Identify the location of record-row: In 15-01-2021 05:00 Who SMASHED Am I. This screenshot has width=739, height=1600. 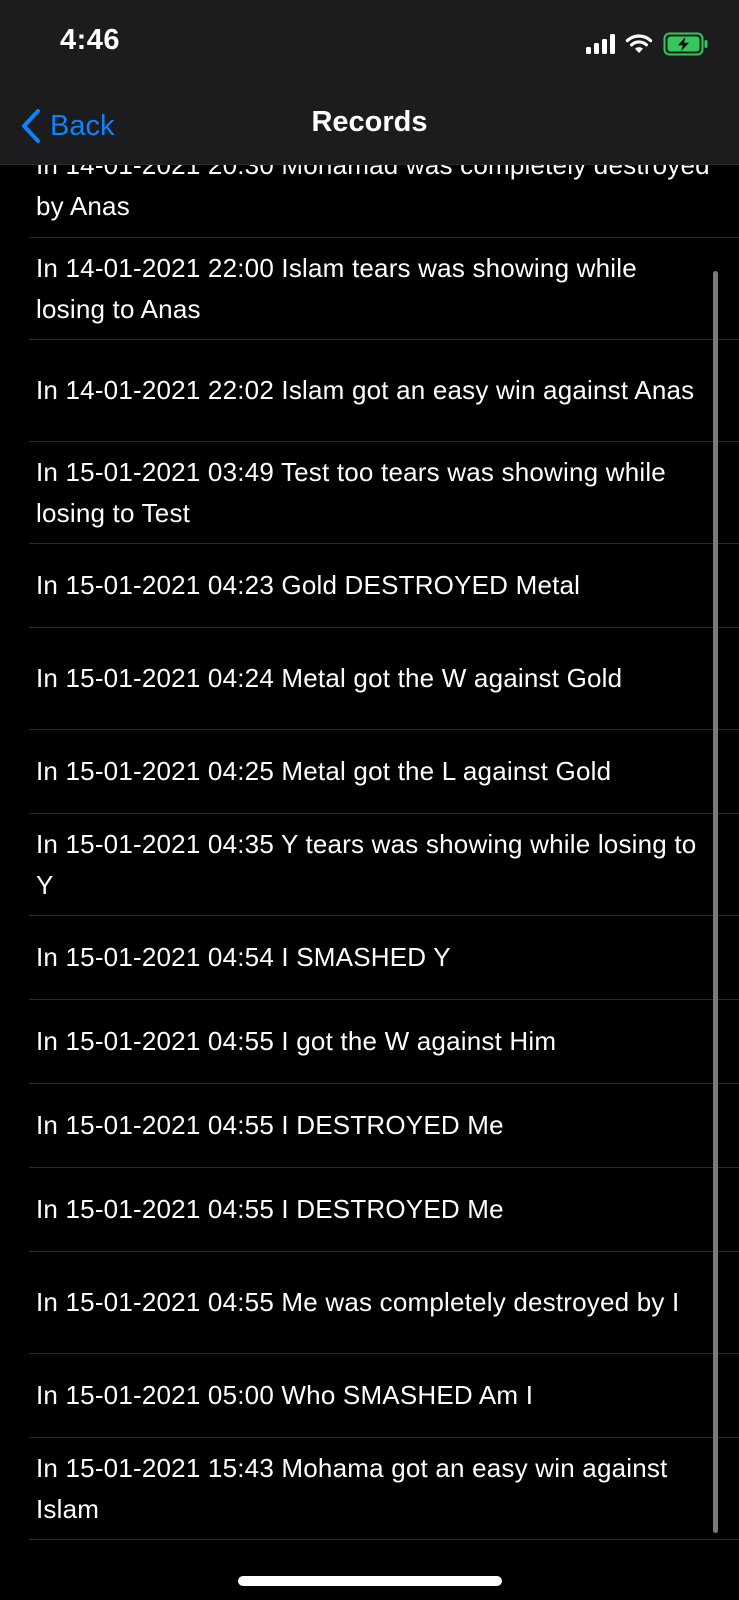
(384, 1396).